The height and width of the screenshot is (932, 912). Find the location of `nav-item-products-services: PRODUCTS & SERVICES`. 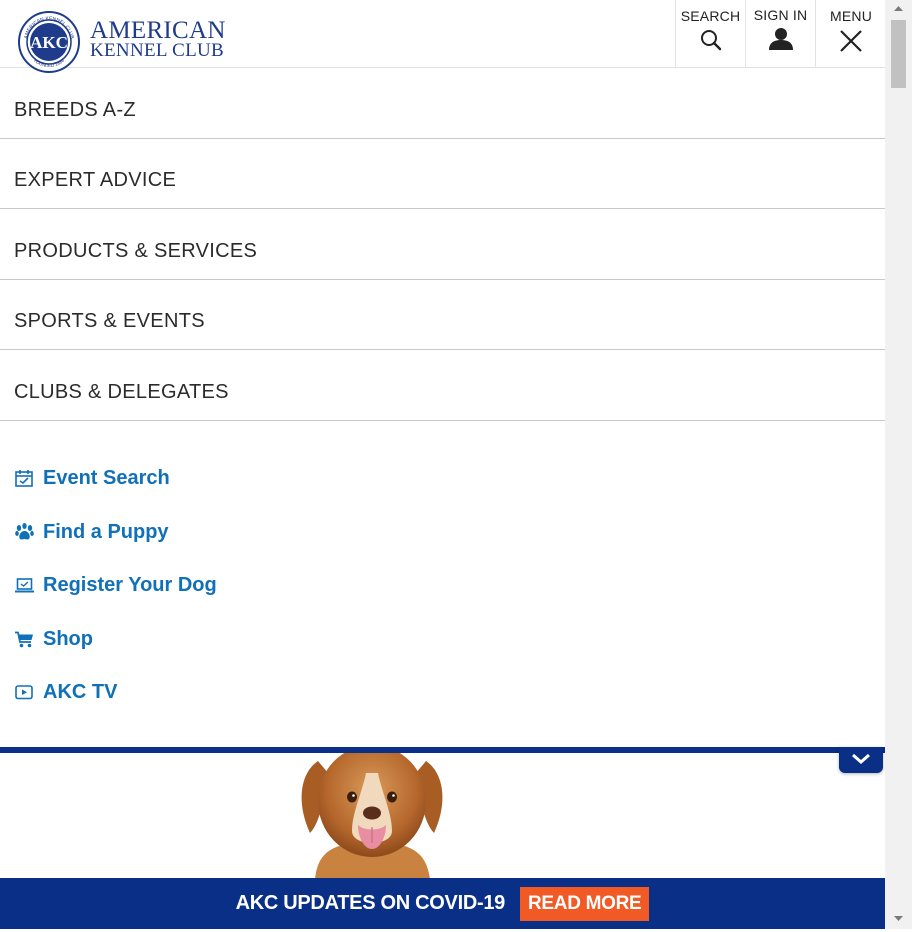

nav-item-products-services: PRODUCTS & SERVICES is located at coordinates (442, 244).